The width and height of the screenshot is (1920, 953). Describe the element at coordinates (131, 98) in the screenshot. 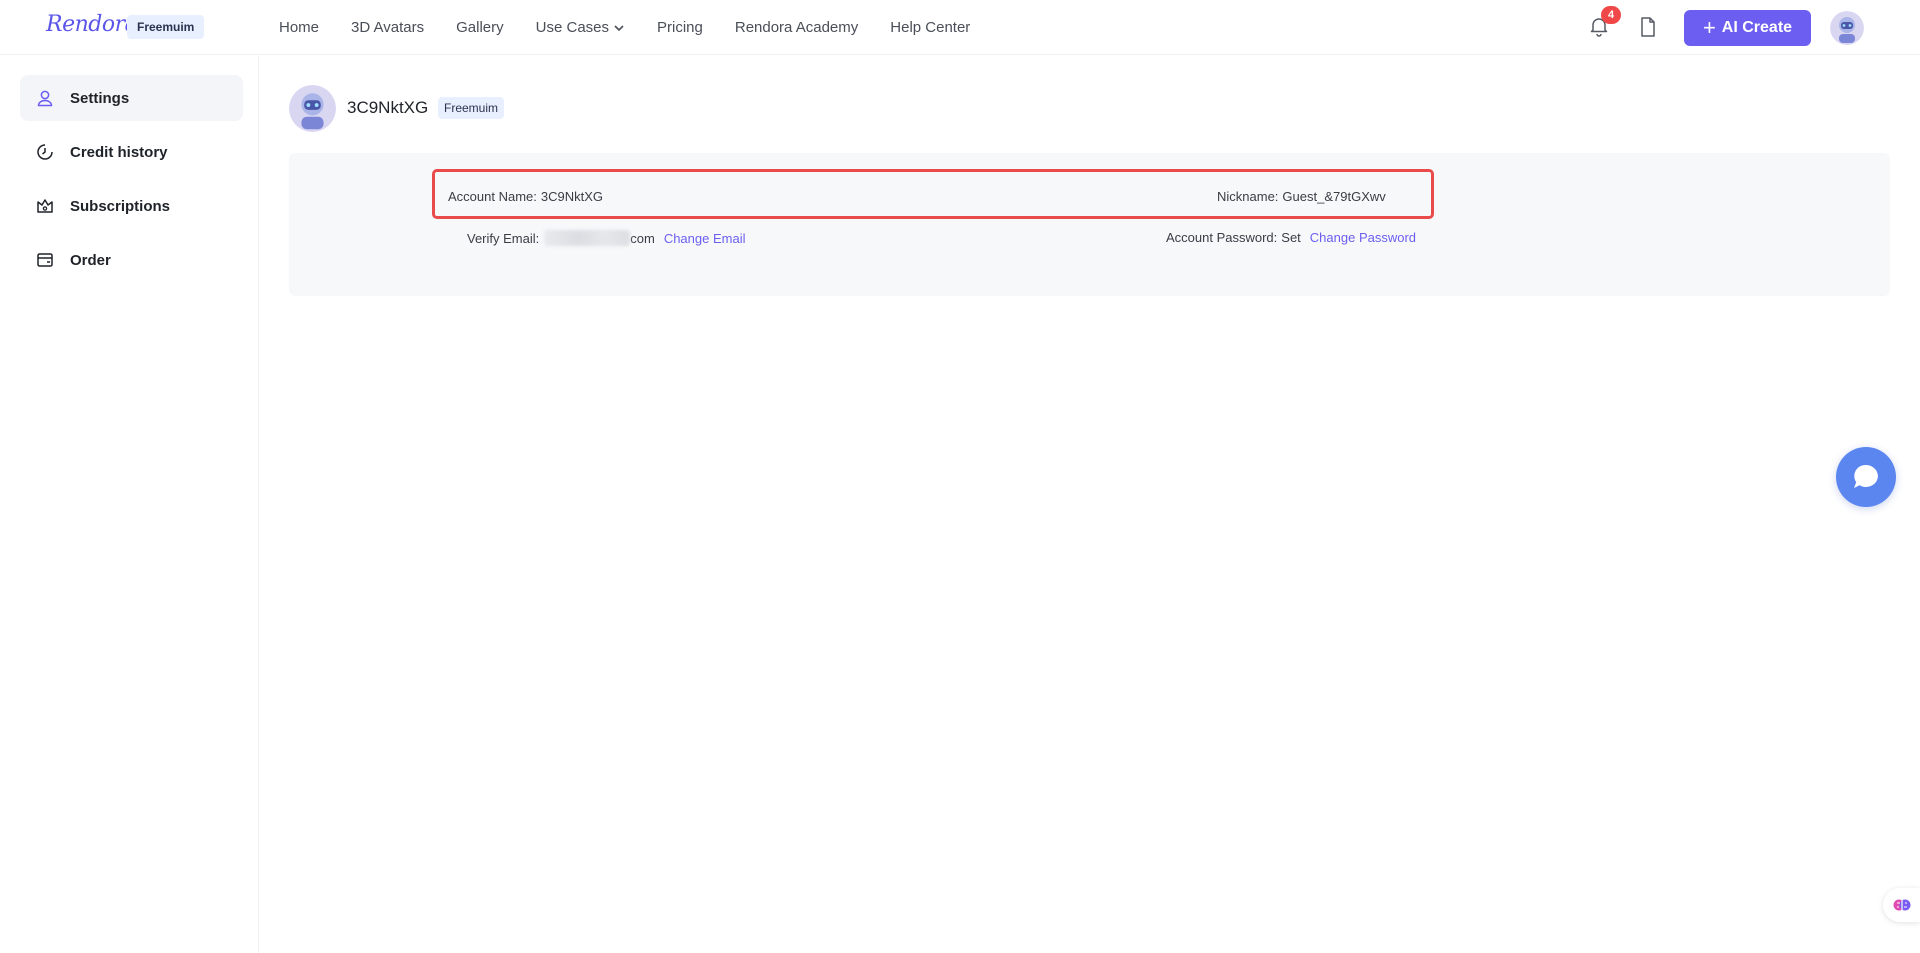

I see `sidebar-item-settings: Settings` at that location.